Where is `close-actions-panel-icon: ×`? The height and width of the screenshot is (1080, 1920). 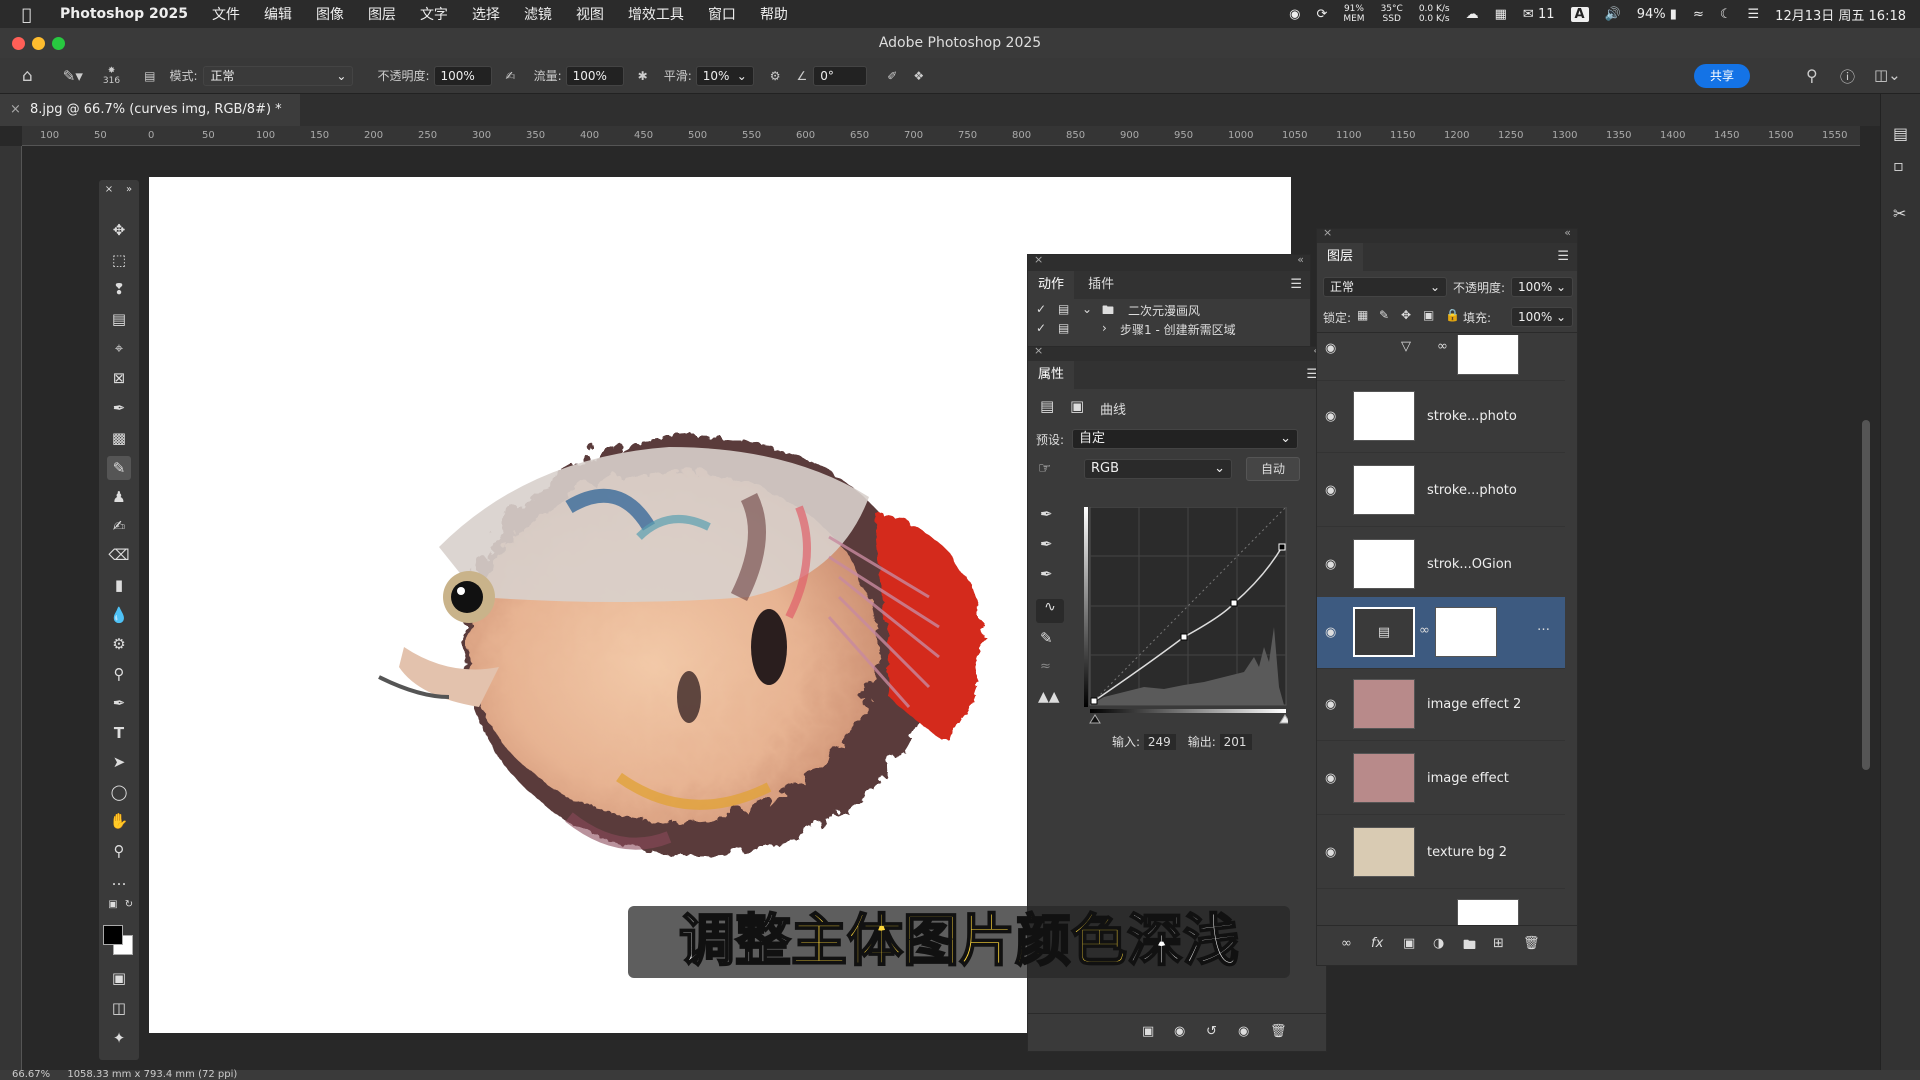 close-actions-panel-icon: × is located at coordinates (1038, 259).